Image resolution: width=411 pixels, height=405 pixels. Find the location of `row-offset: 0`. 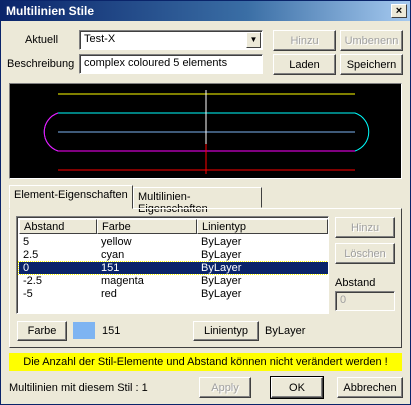

row-offset: 0 is located at coordinates (26, 268).